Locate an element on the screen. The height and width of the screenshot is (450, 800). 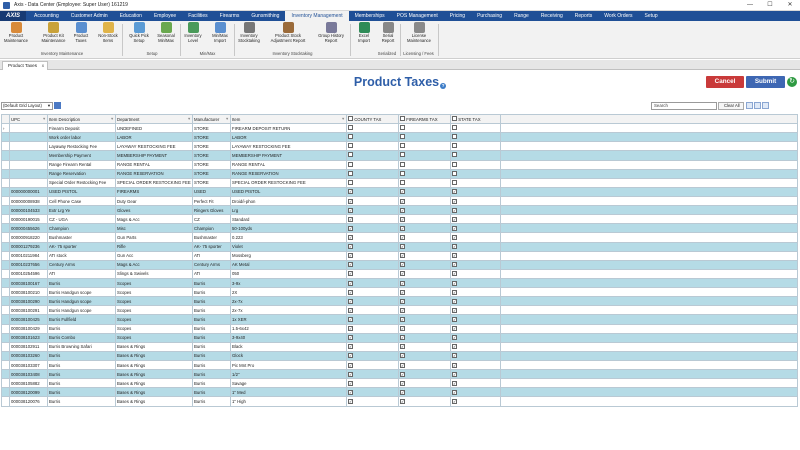
non-stock-button: Non-Stock Items is located at coordinates (108, 32).